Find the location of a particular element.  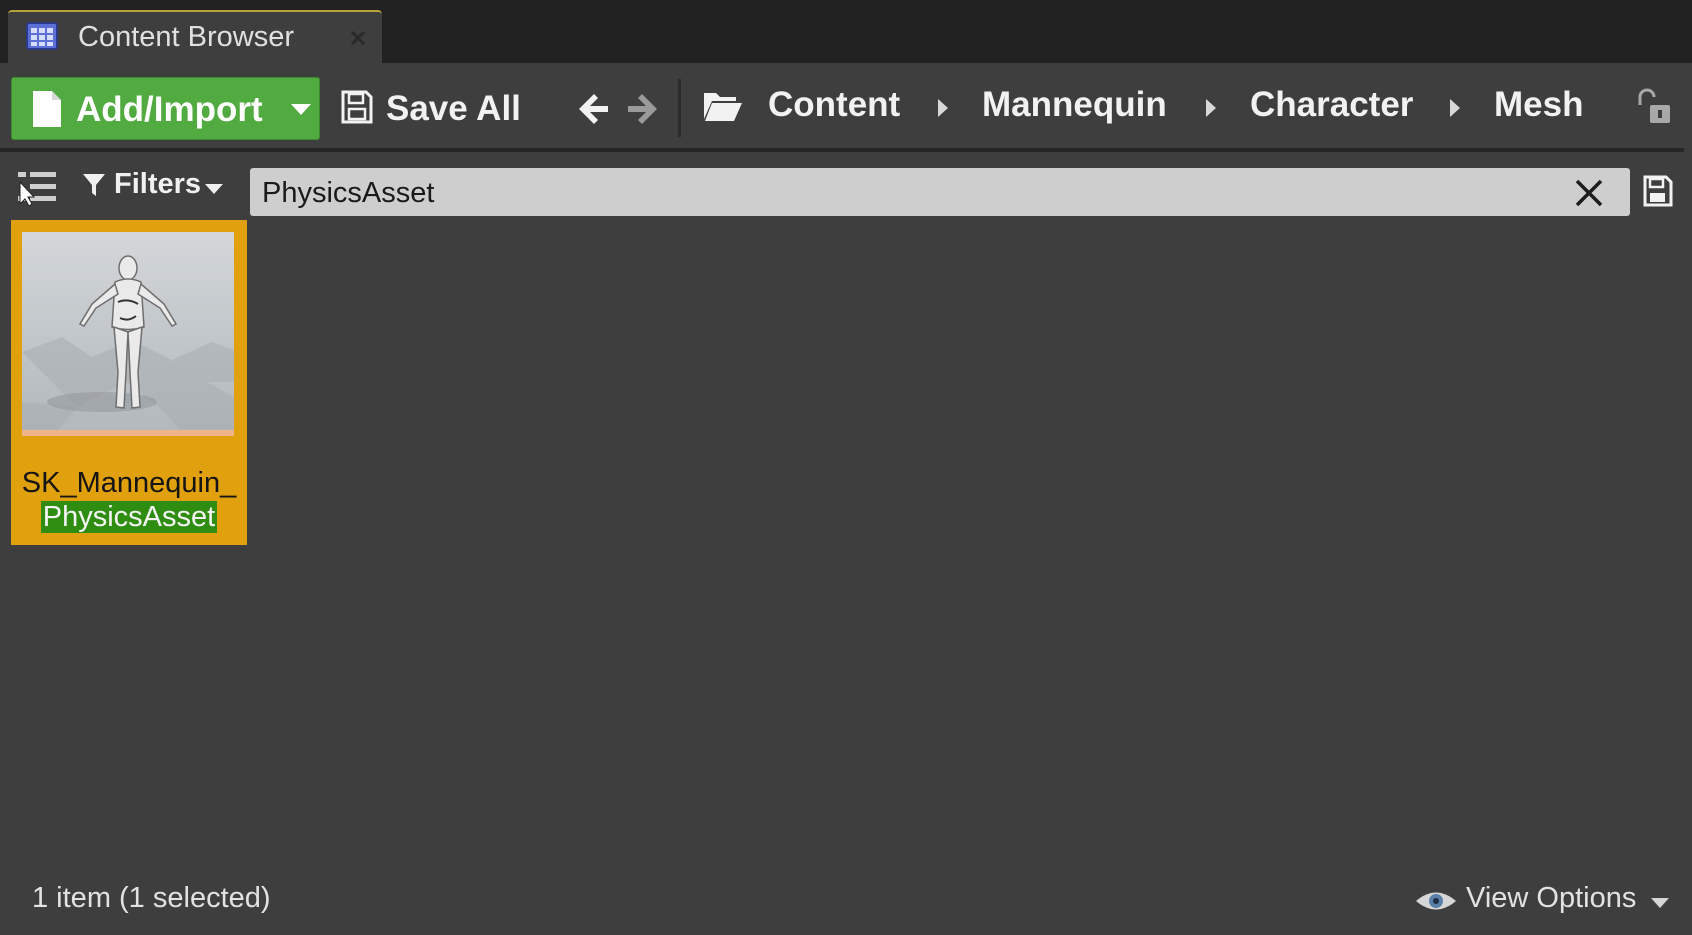

view-options-button: View Options is located at coordinates (1544, 900).